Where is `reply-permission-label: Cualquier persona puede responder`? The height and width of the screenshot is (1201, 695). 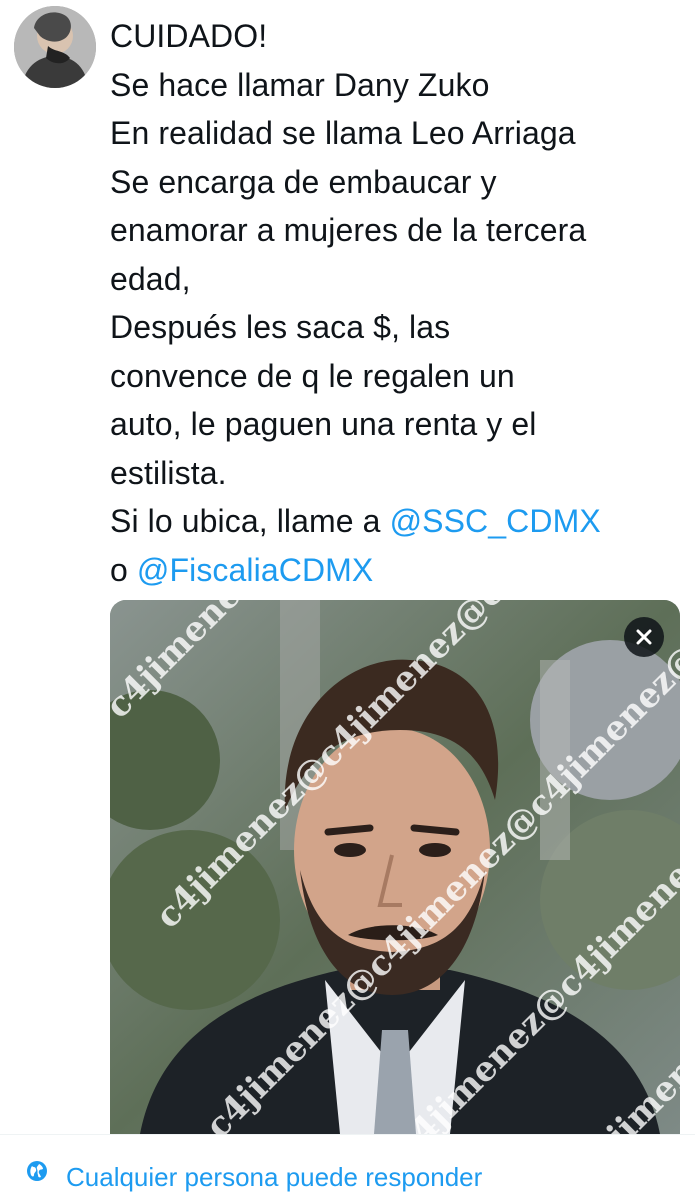 reply-permission-label: Cualquier persona puede responder is located at coordinates (274, 1177).